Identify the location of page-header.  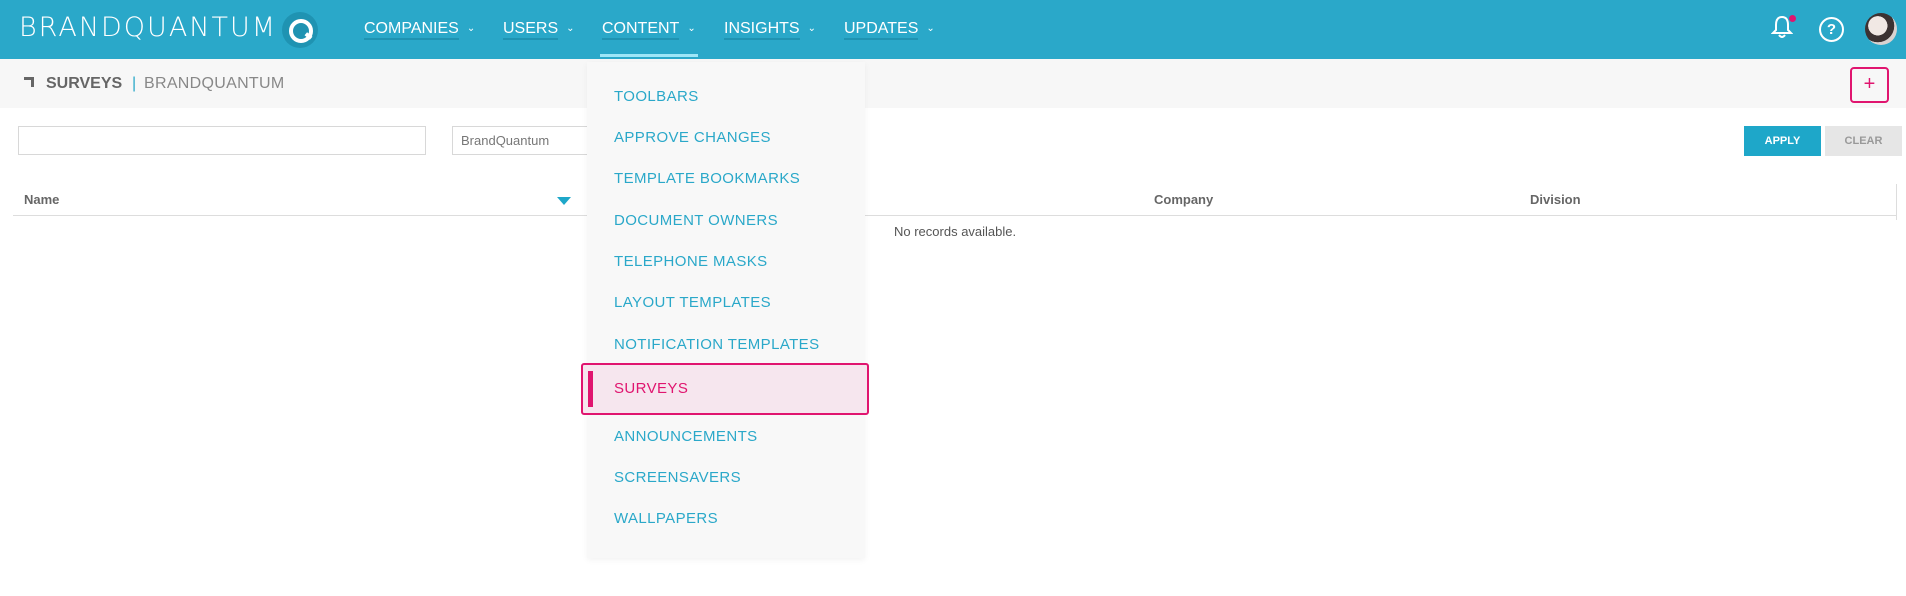
(953, 83).